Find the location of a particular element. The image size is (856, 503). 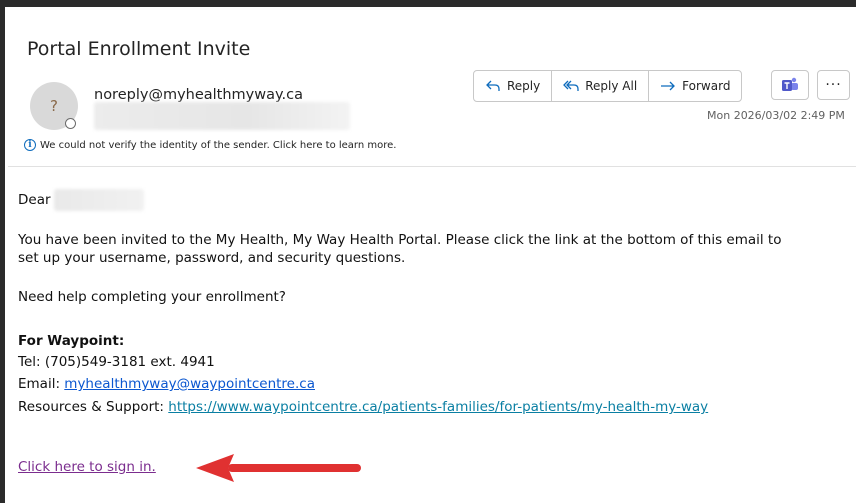

recipient-redacted is located at coordinates (222, 116).